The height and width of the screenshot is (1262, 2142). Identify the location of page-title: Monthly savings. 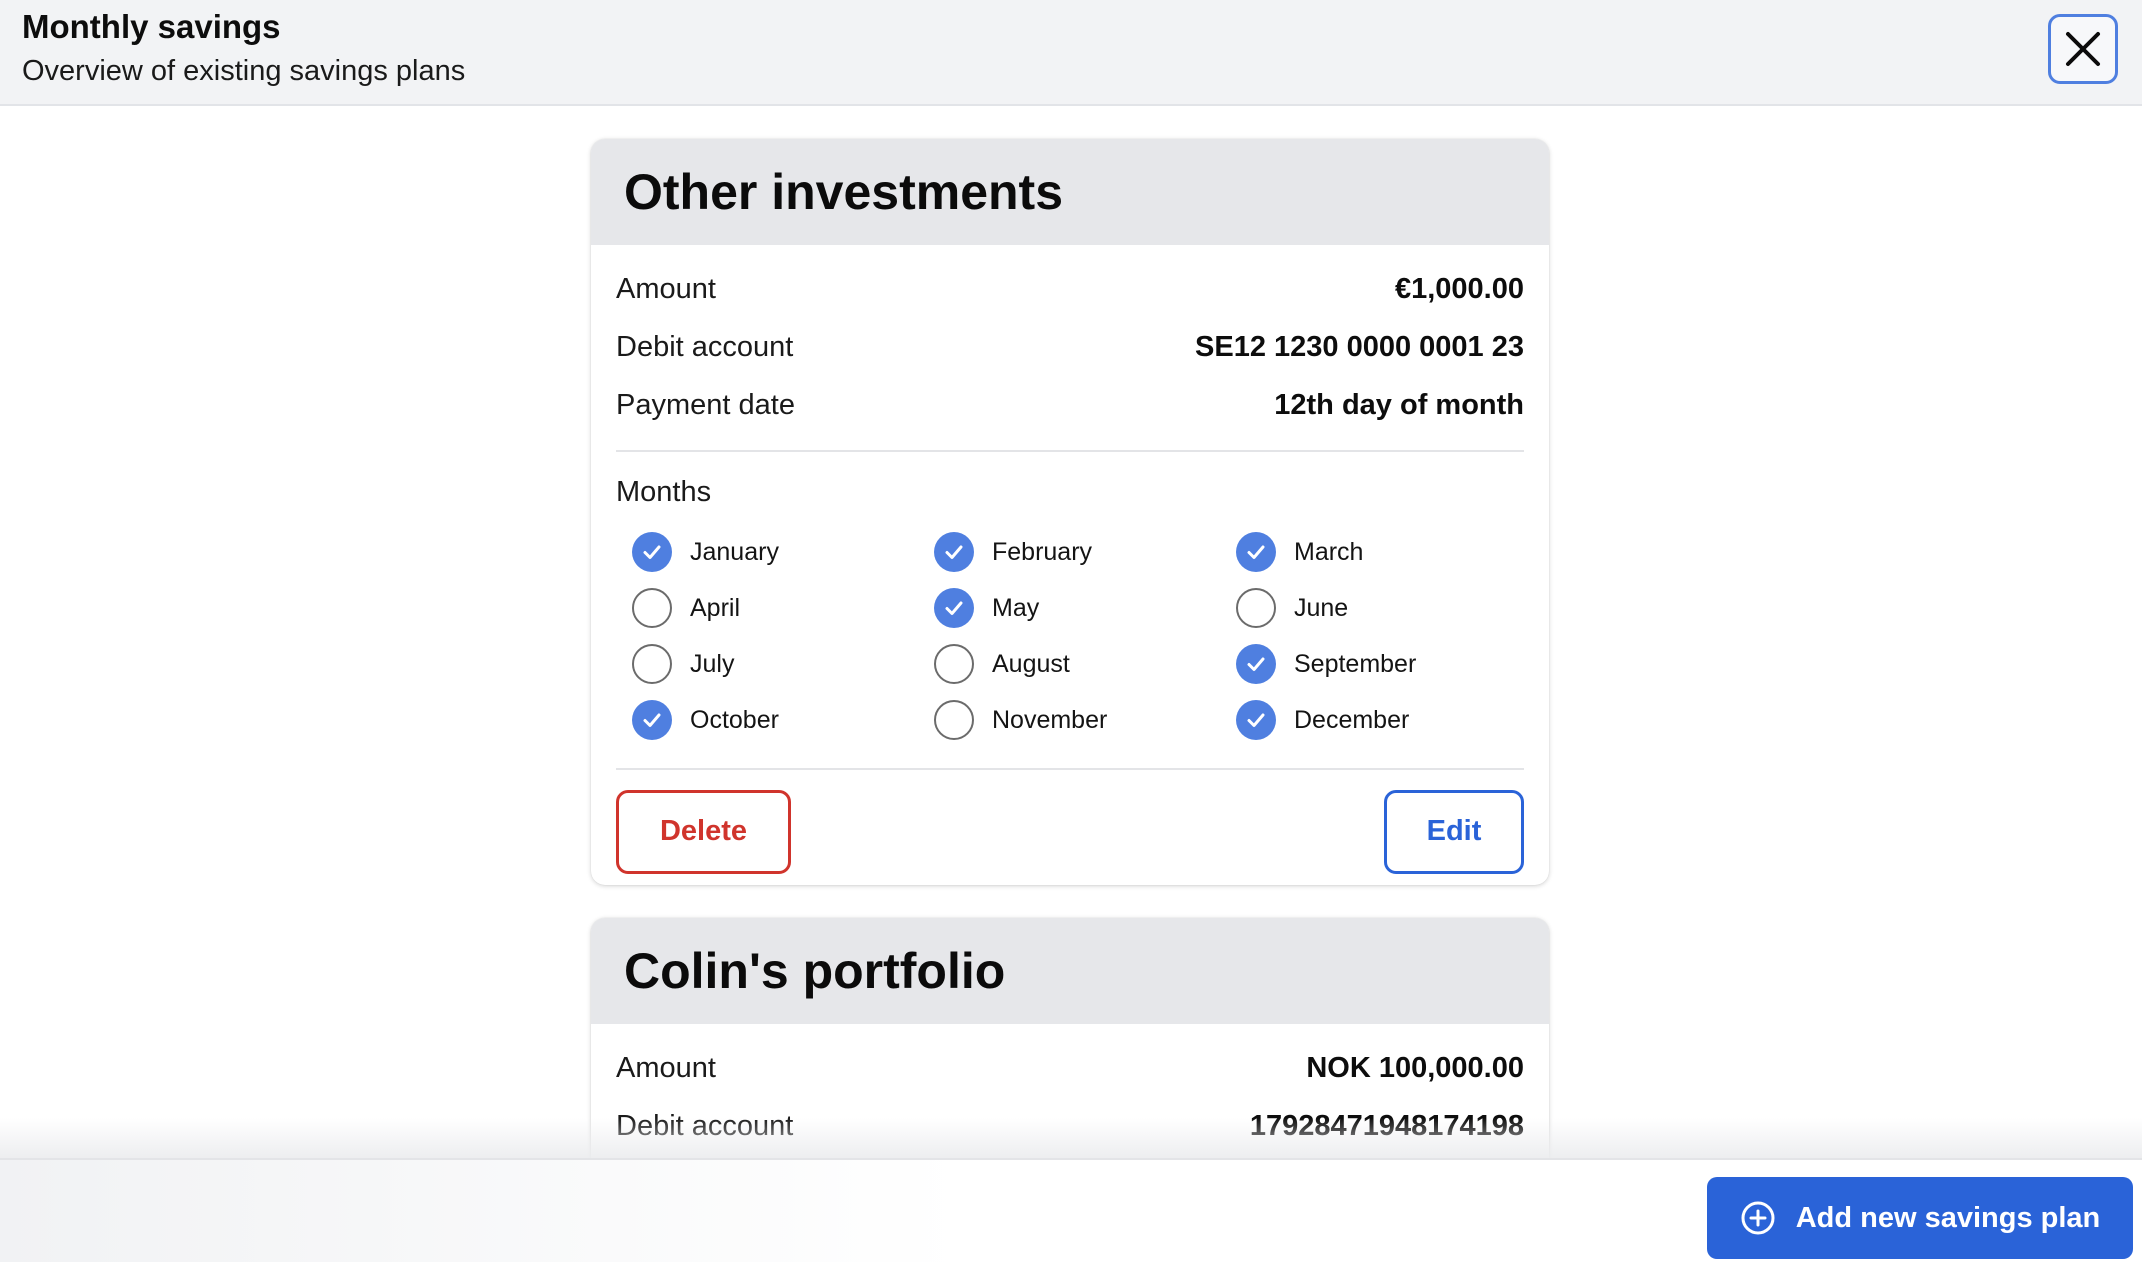
(151, 26).